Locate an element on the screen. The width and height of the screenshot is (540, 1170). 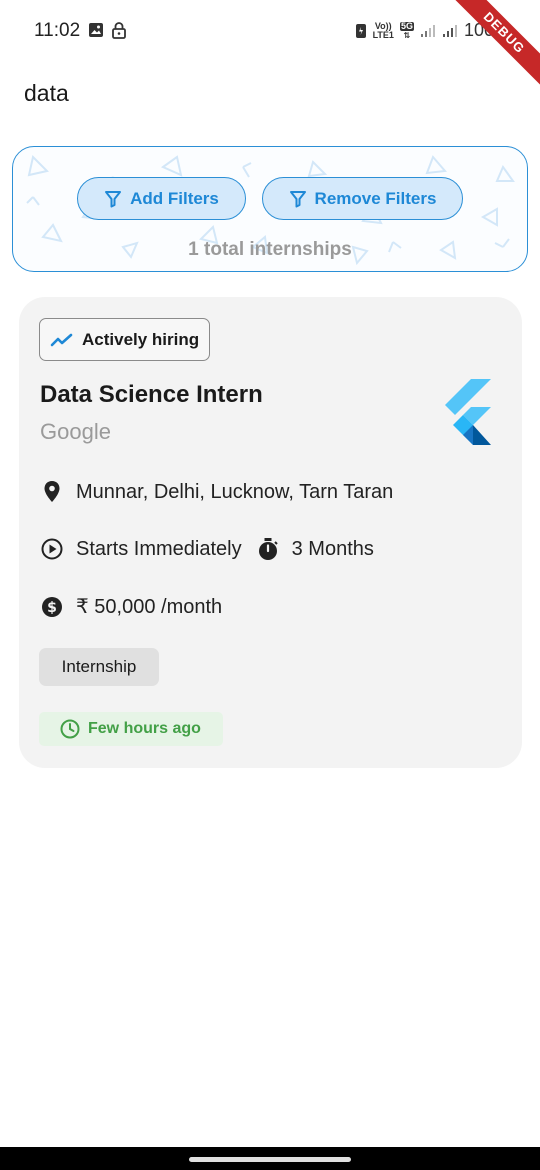
volte-bottom-label: LTE1 is located at coordinates (383, 34).